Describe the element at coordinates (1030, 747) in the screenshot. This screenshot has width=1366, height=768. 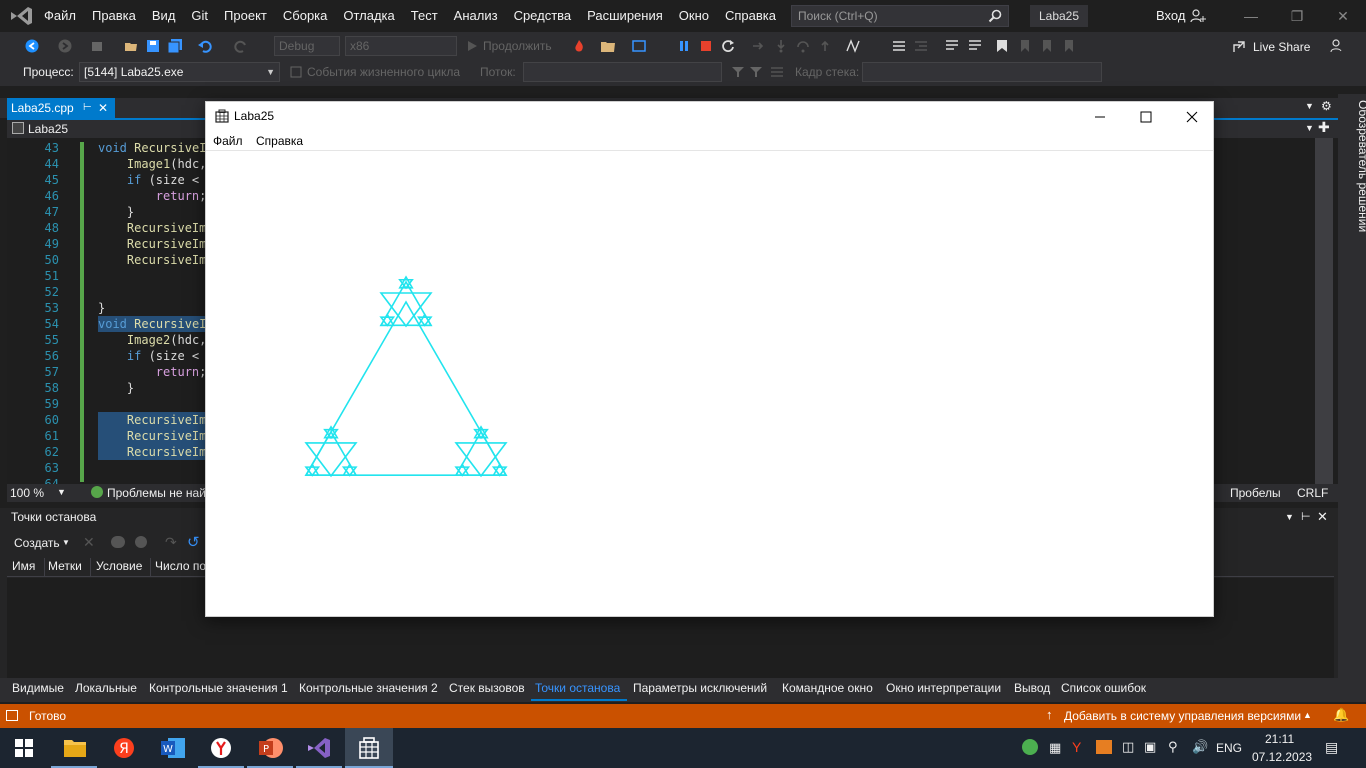
I see `tray-app-icon` at that location.